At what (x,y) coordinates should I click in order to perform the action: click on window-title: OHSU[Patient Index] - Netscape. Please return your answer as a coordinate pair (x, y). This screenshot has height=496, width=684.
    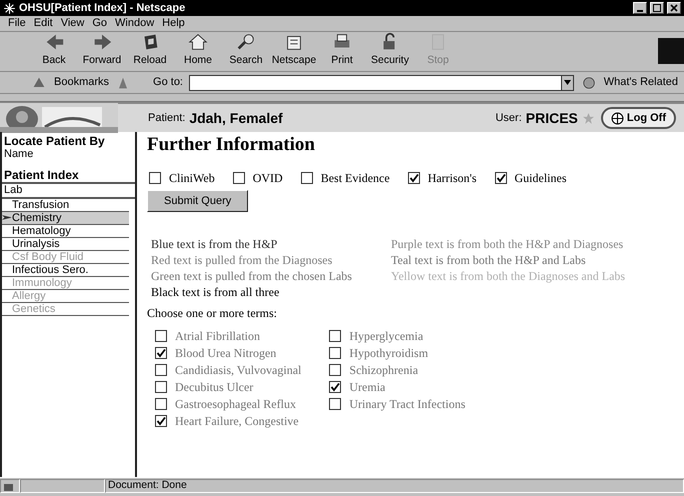
    Looking at the image, I should click on (102, 8).